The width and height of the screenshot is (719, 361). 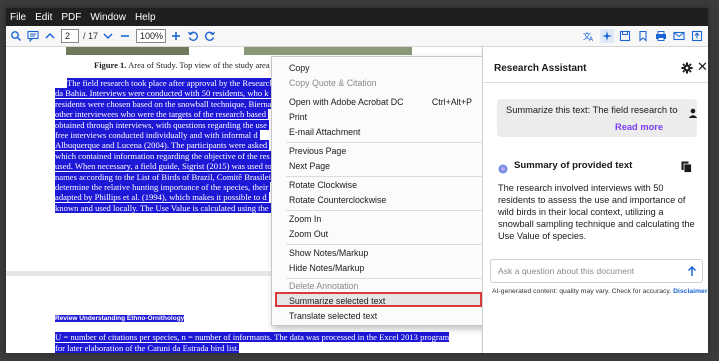 I want to click on menu-pdf: PDF, so click(x=71, y=17).